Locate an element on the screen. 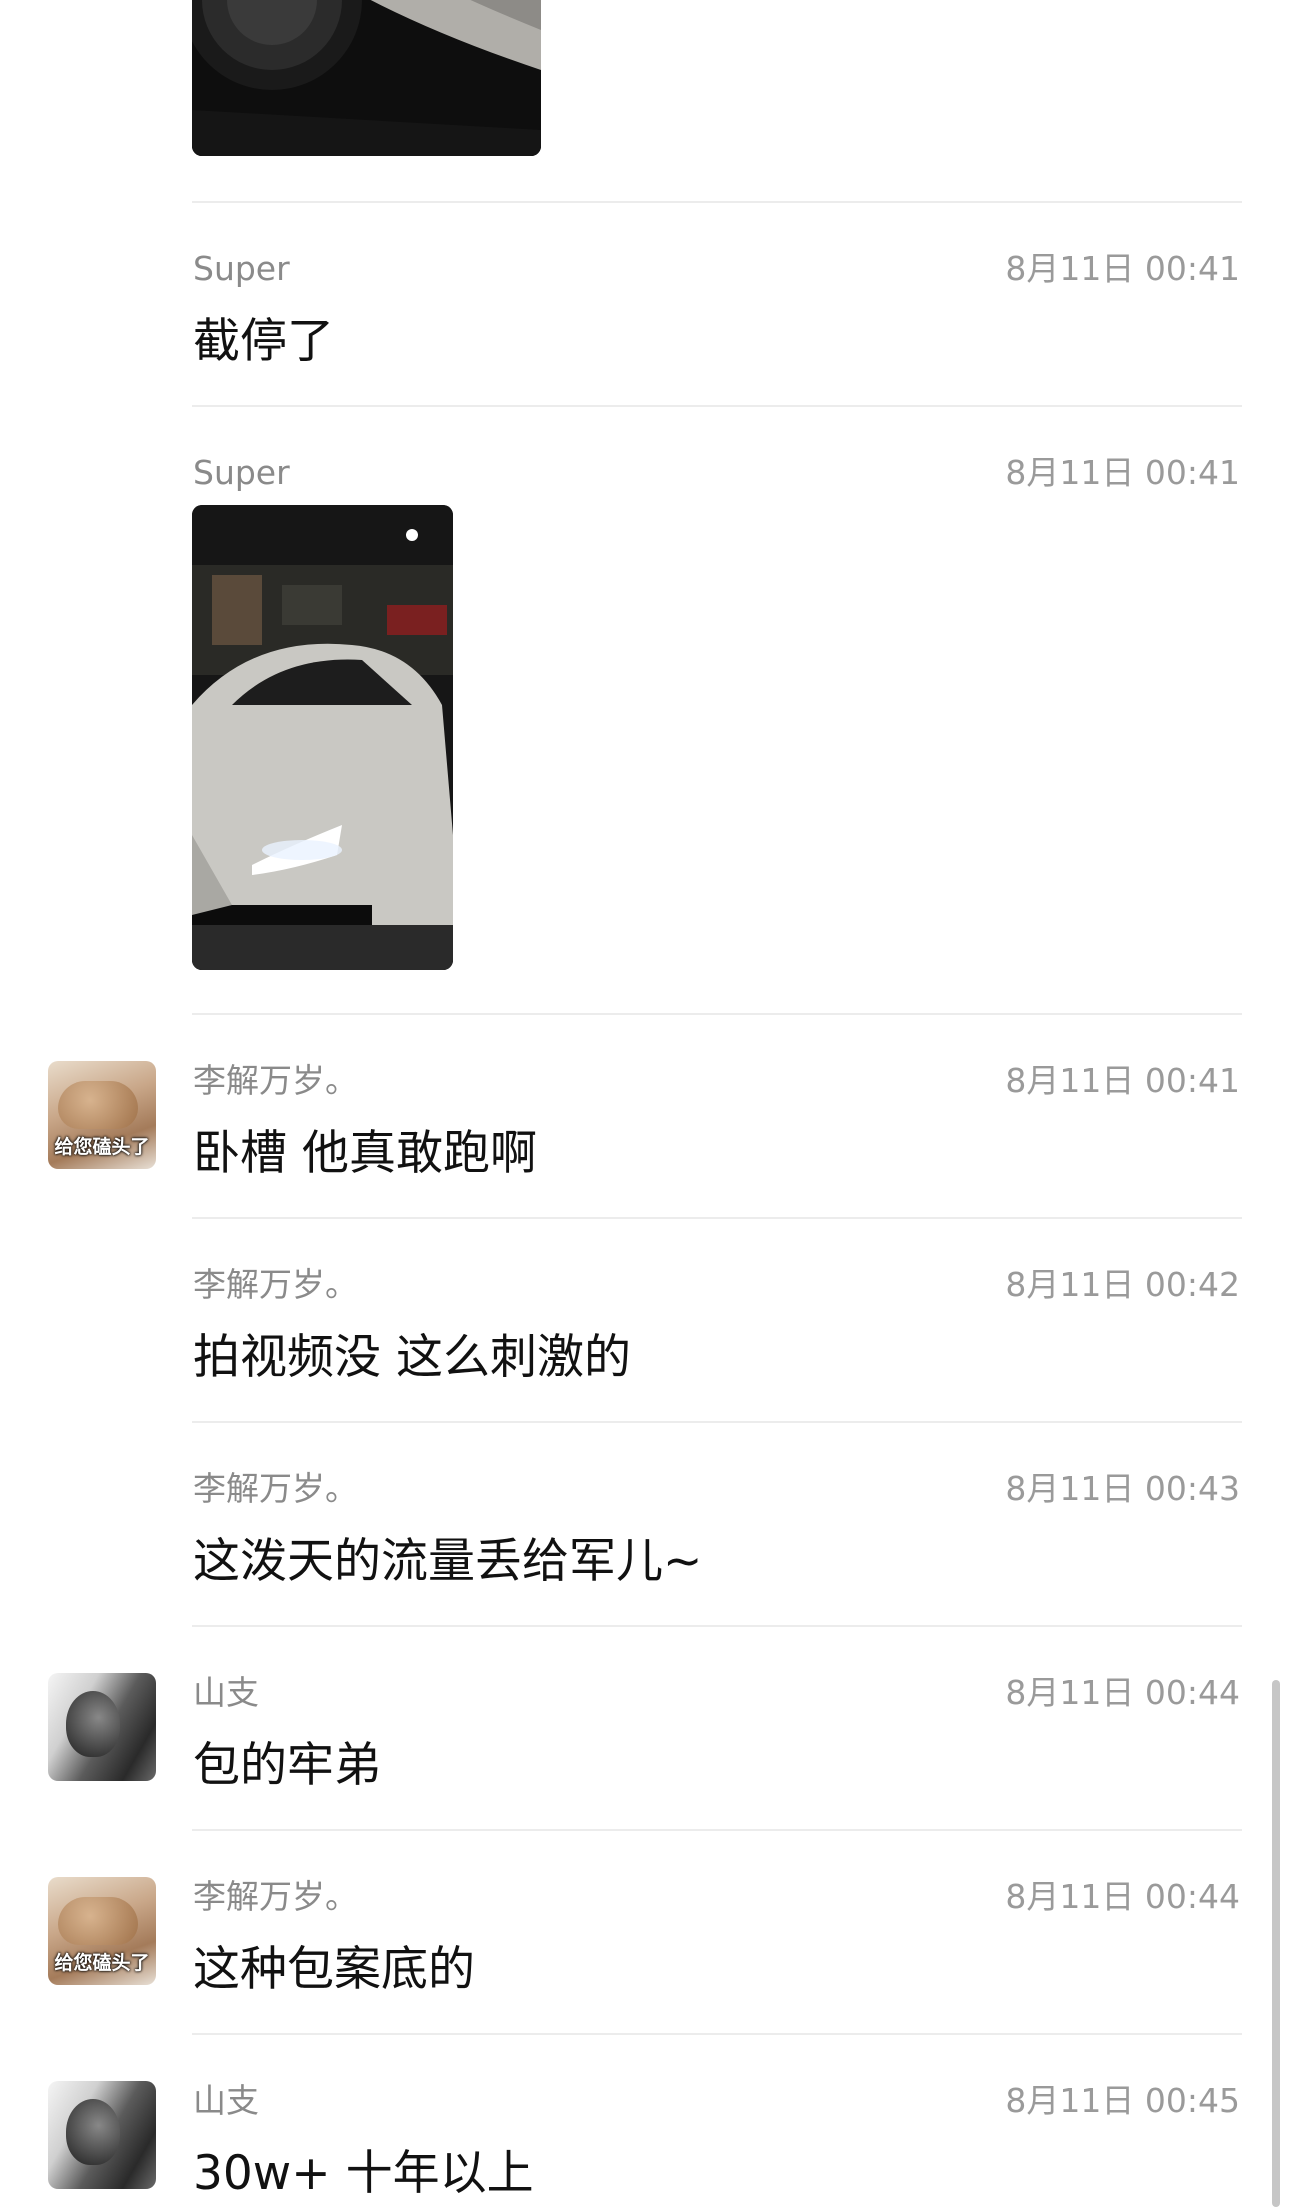 The width and height of the screenshot is (1290, 2207). image-message-white-car is located at coordinates (322, 737).